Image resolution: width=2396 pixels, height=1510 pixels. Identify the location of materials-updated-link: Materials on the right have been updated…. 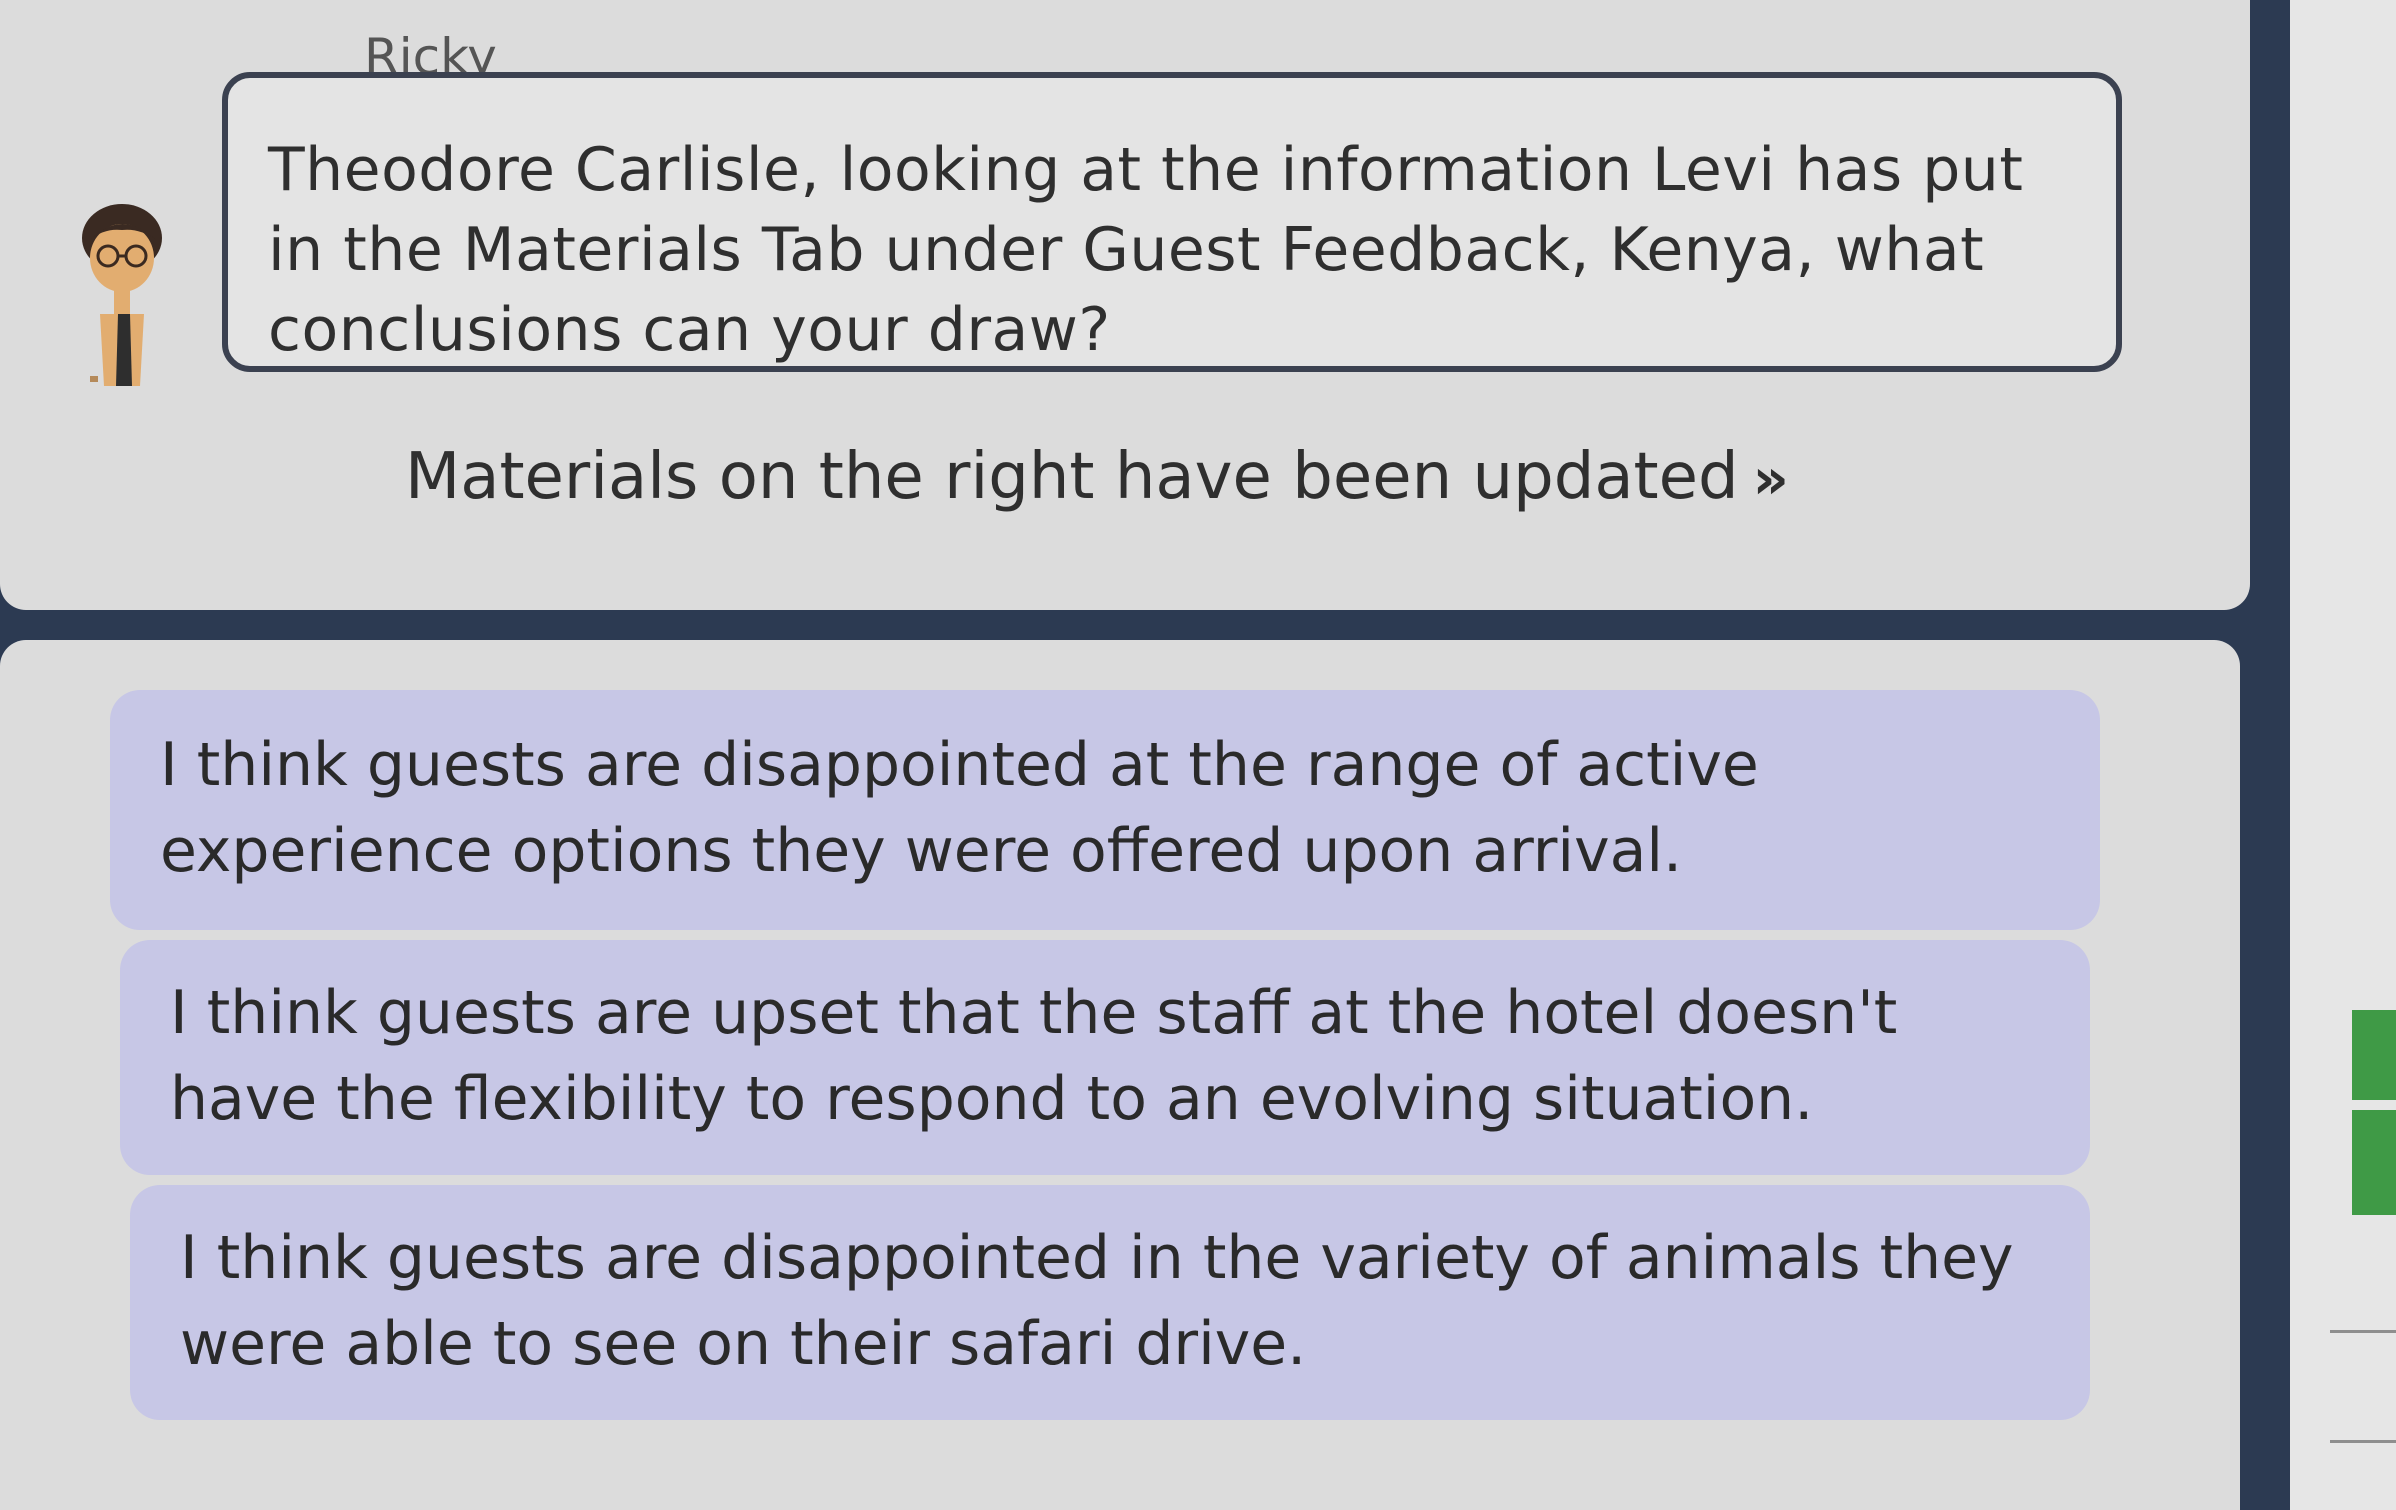
(1097, 477).